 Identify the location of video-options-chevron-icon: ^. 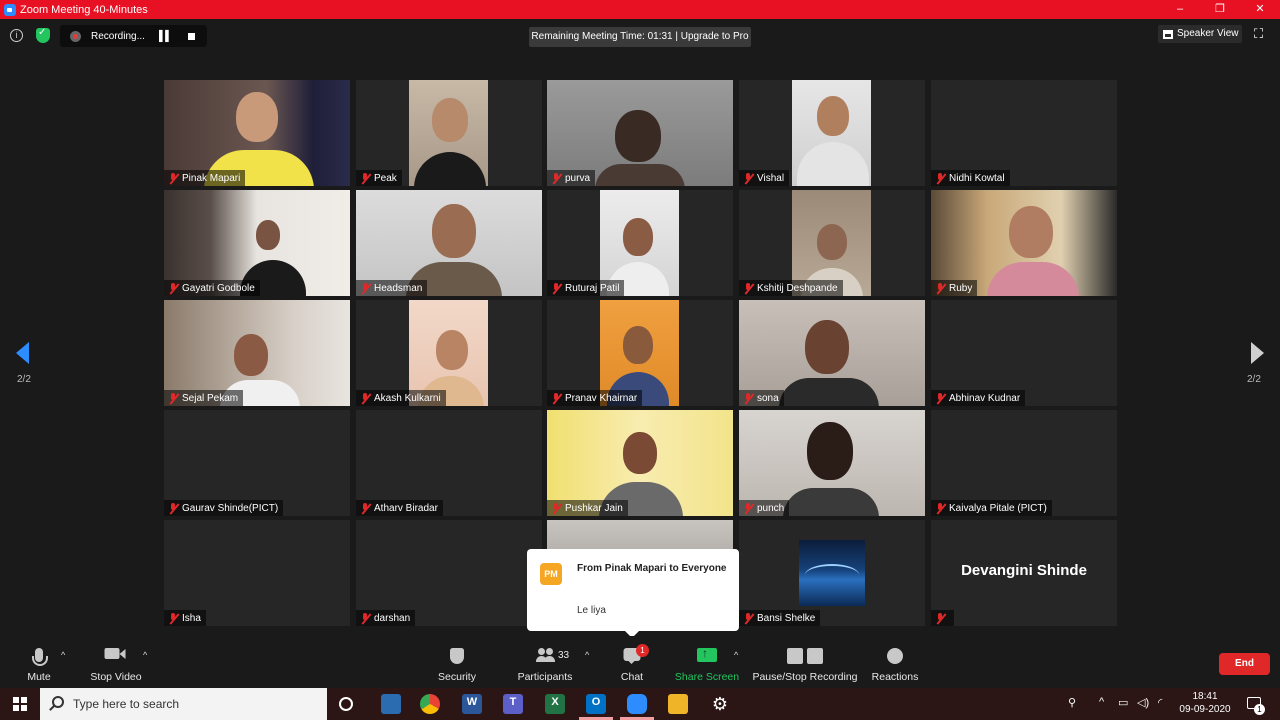
(145, 655).